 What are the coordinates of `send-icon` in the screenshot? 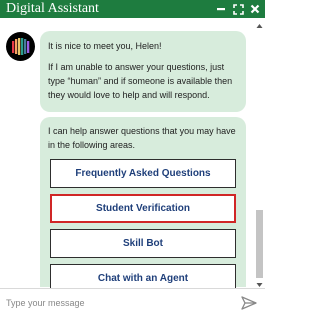 It's located at (249, 303).